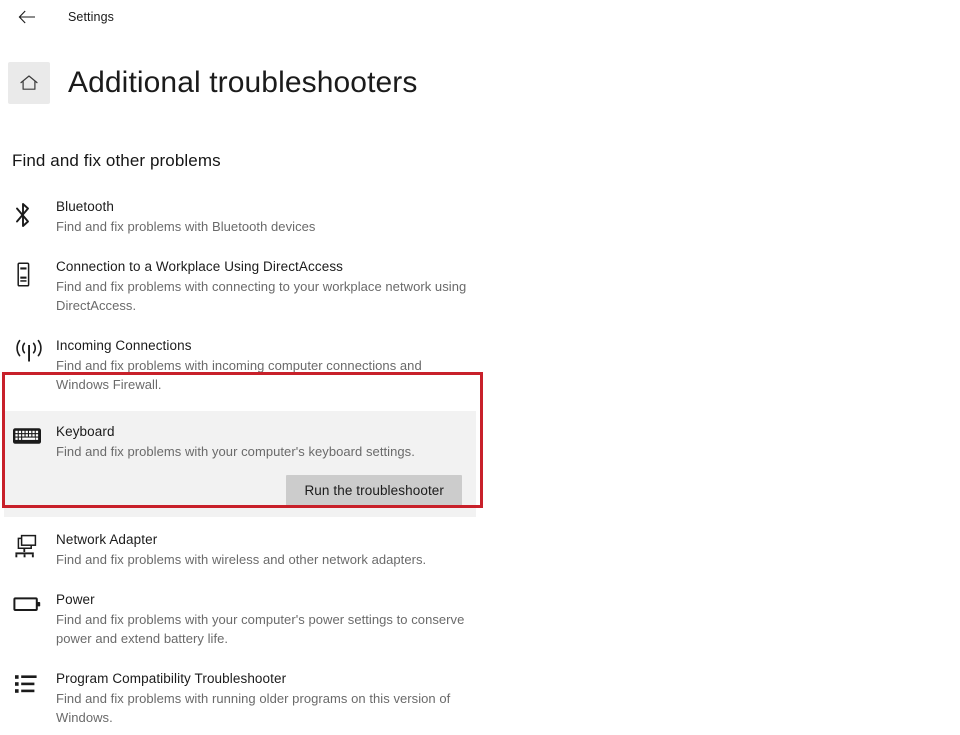 The image size is (960, 735). What do you see at coordinates (28, 604) in the screenshot?
I see `power-battery-icon` at bounding box center [28, 604].